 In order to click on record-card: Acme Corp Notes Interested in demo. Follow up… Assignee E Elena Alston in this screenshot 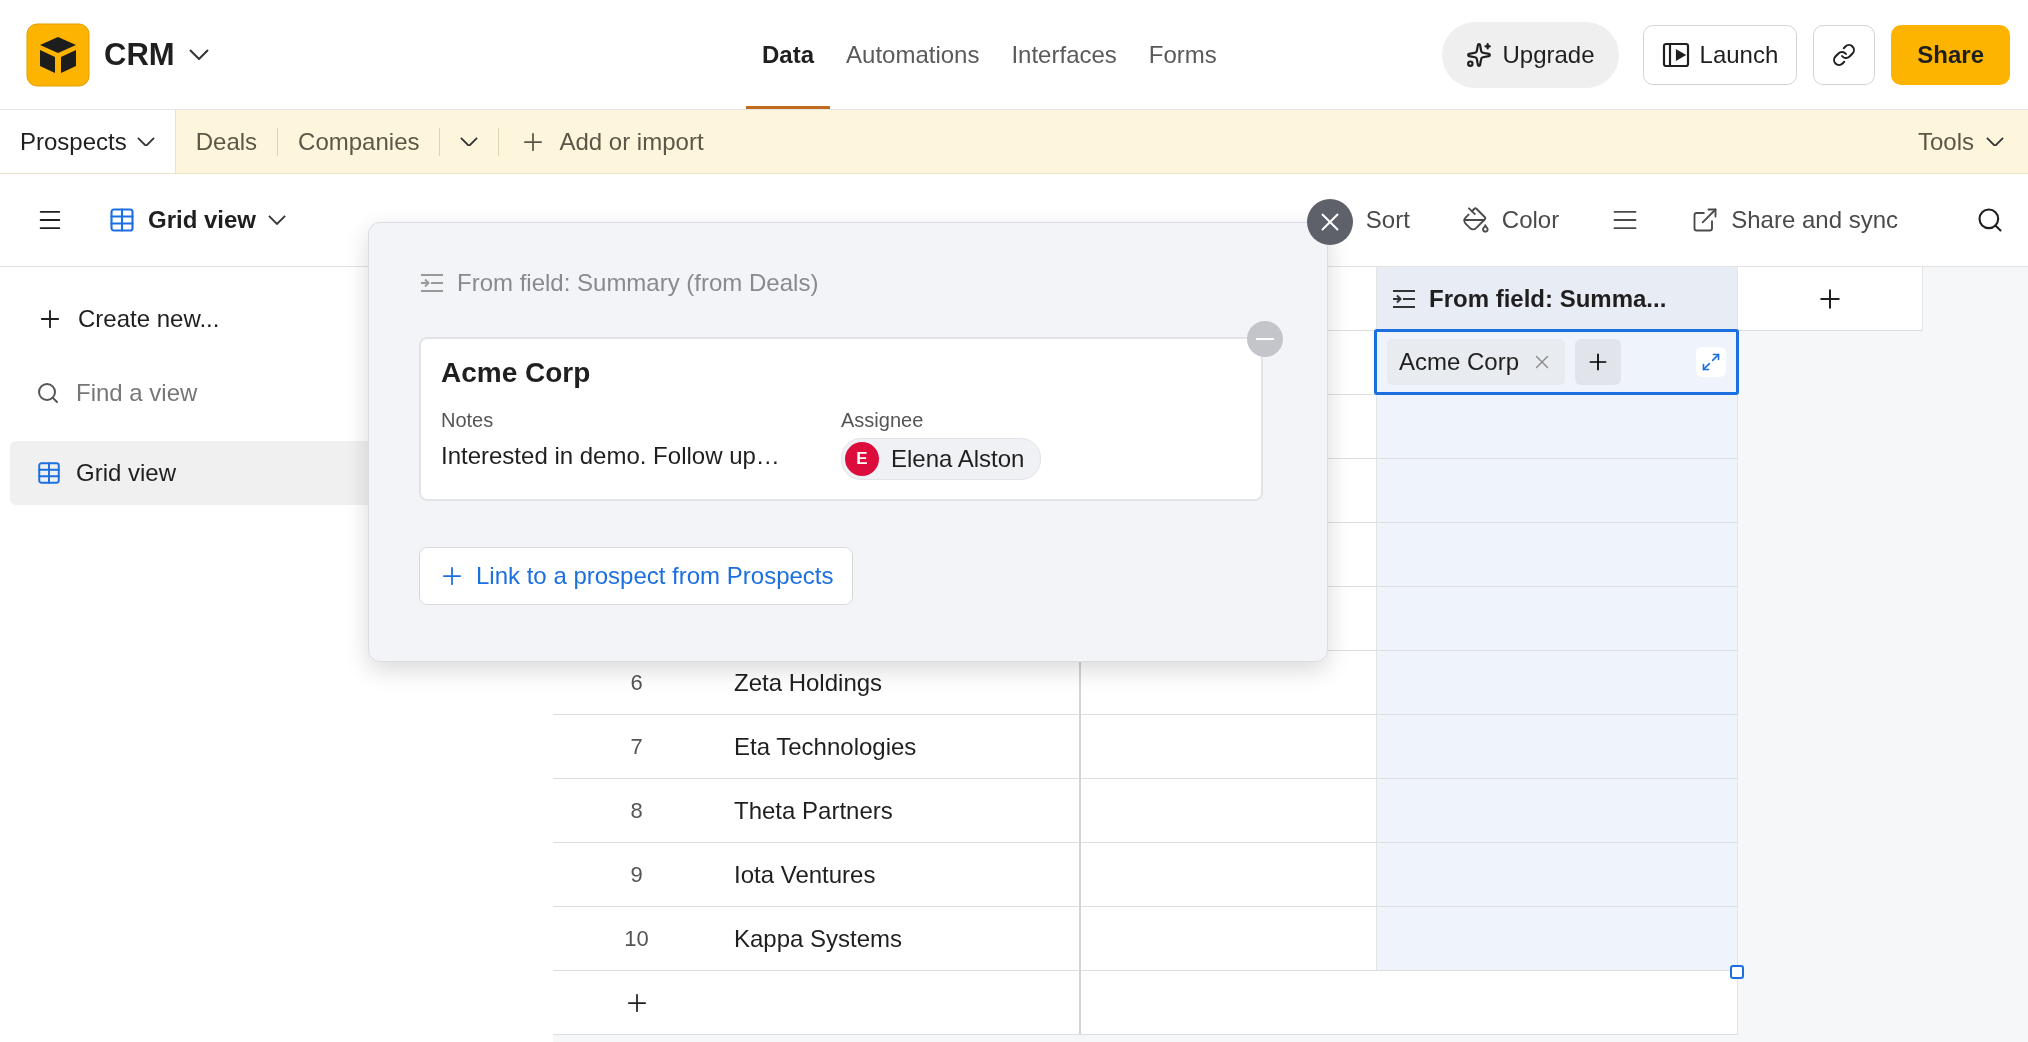, I will do `click(841, 419)`.